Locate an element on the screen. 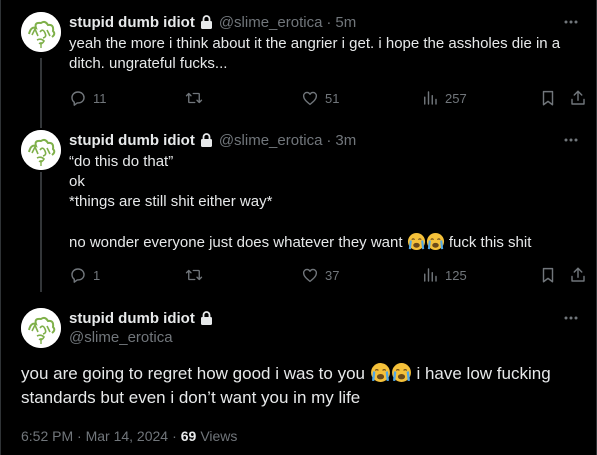 Image resolution: width=597 pixels, height=455 pixels. views-label: Views is located at coordinates (219, 436).